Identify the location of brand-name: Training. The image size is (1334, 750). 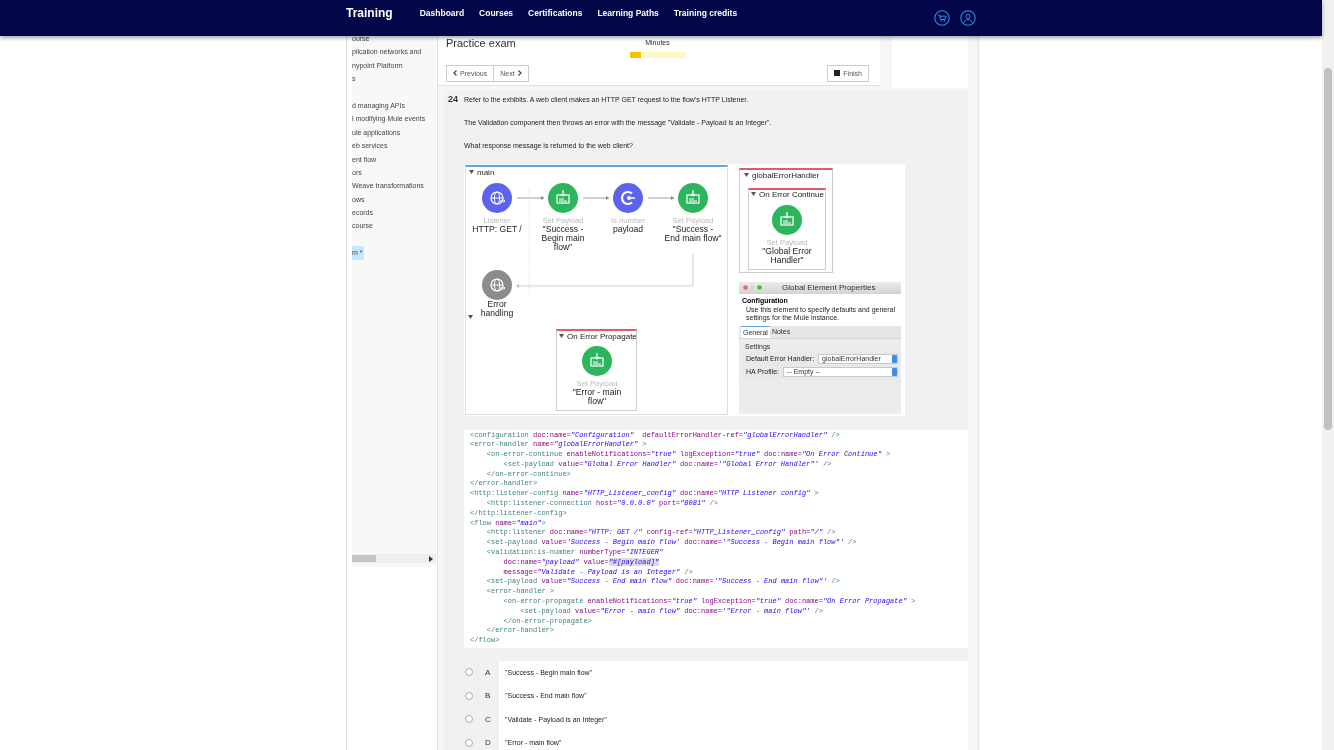
(369, 13).